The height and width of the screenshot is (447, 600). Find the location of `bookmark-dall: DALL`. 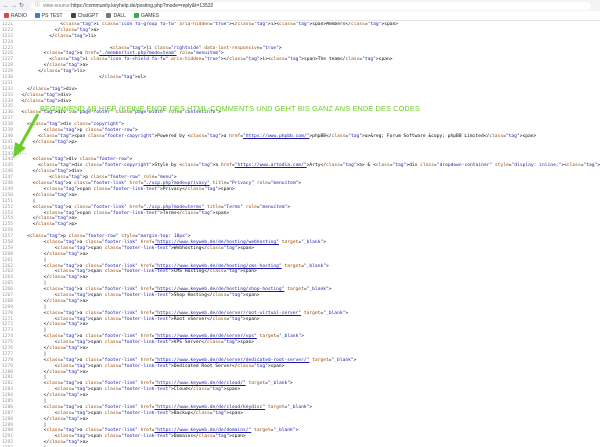

bookmark-dall: DALL is located at coordinates (116, 16).